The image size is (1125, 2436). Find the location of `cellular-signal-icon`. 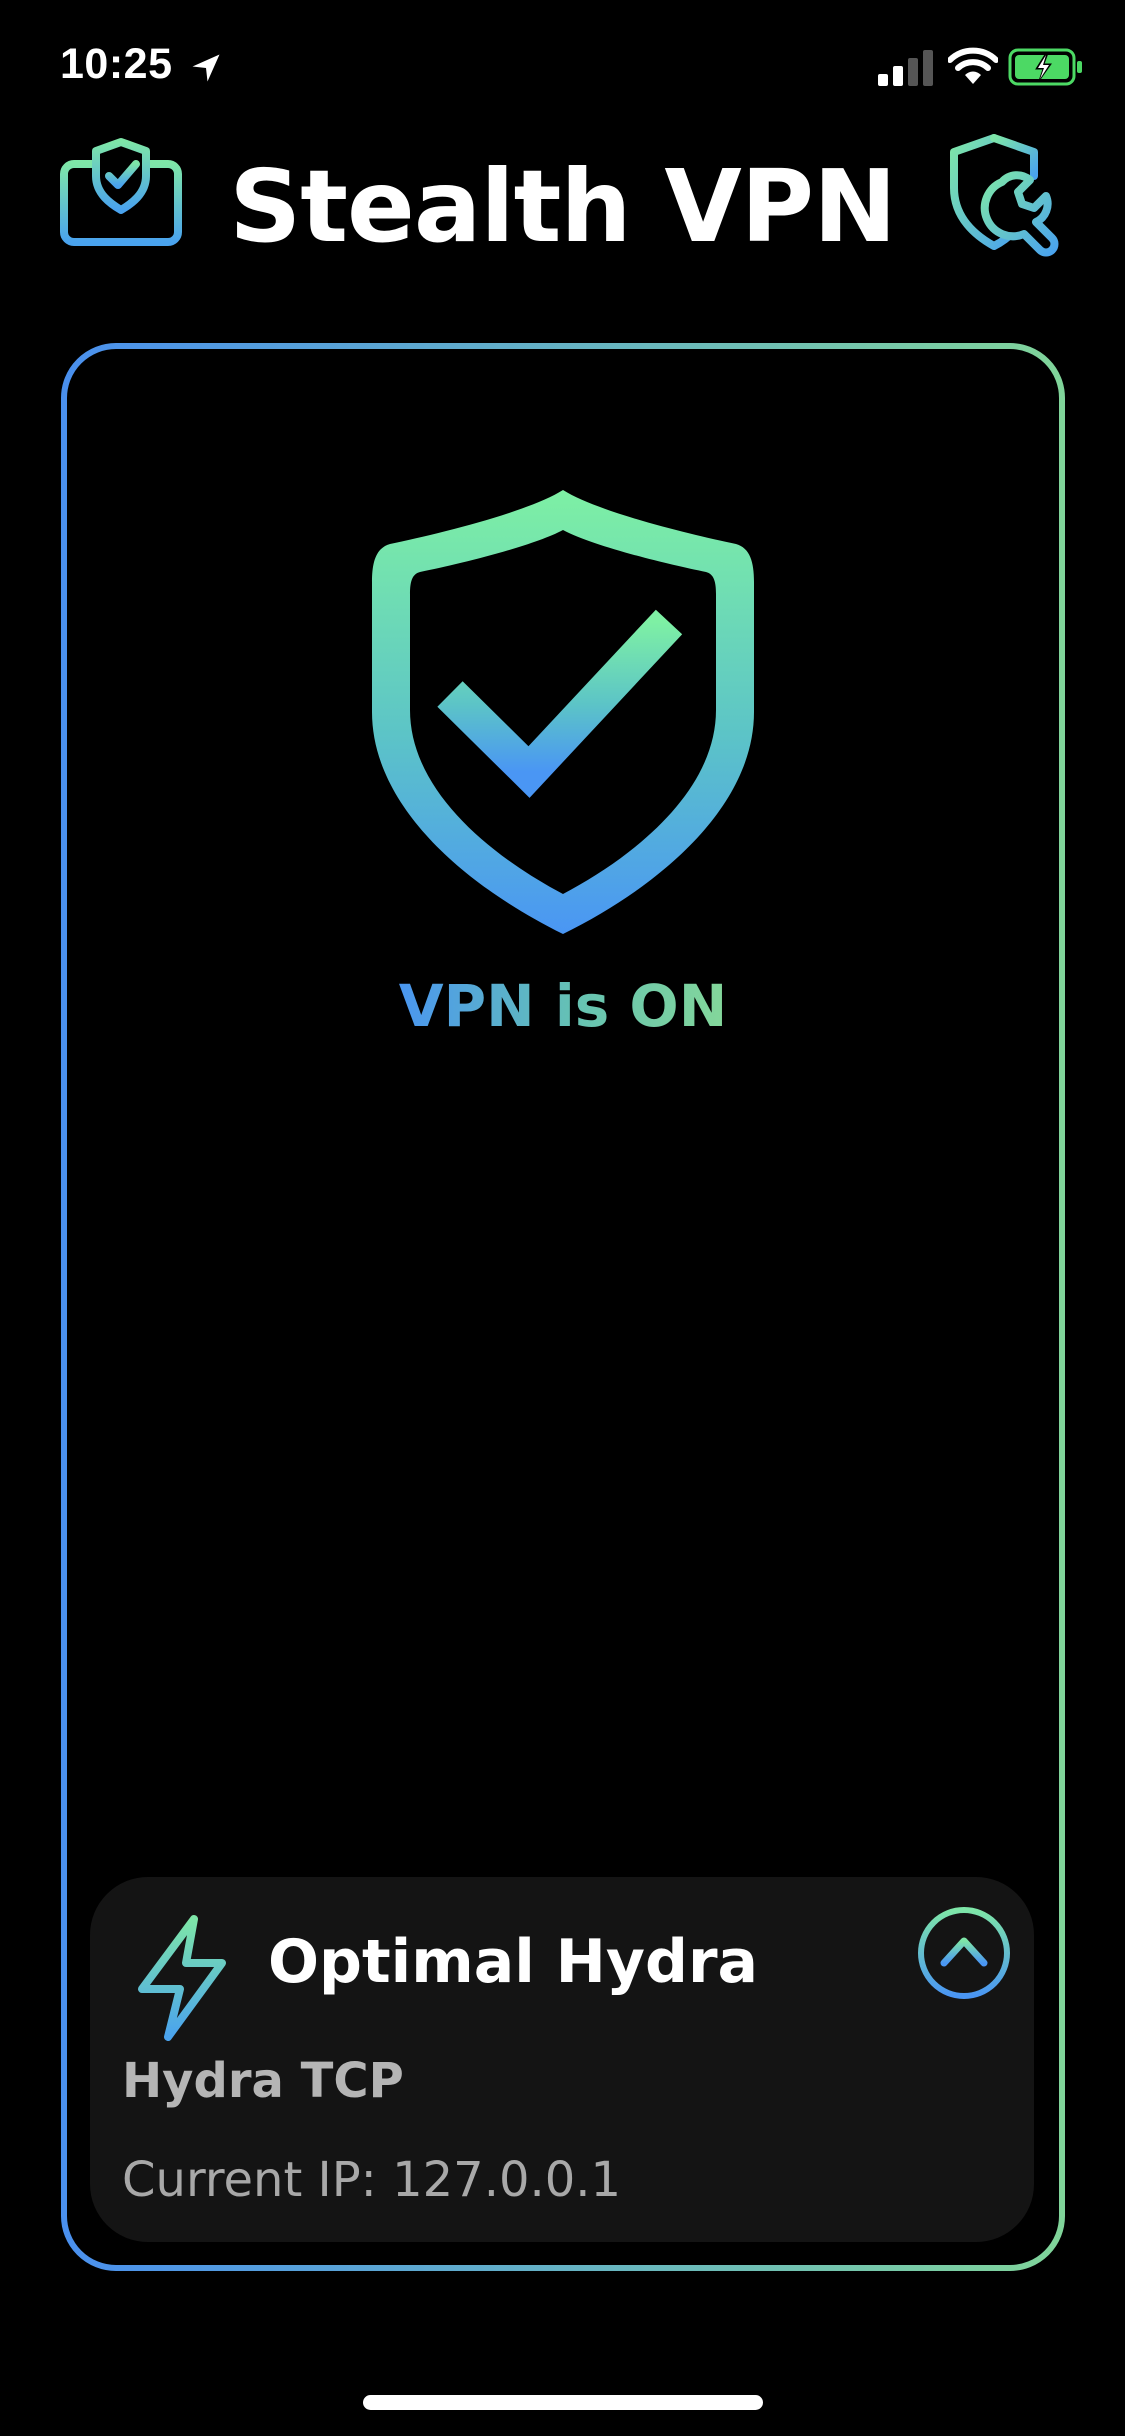

cellular-signal-icon is located at coordinates (905, 68).